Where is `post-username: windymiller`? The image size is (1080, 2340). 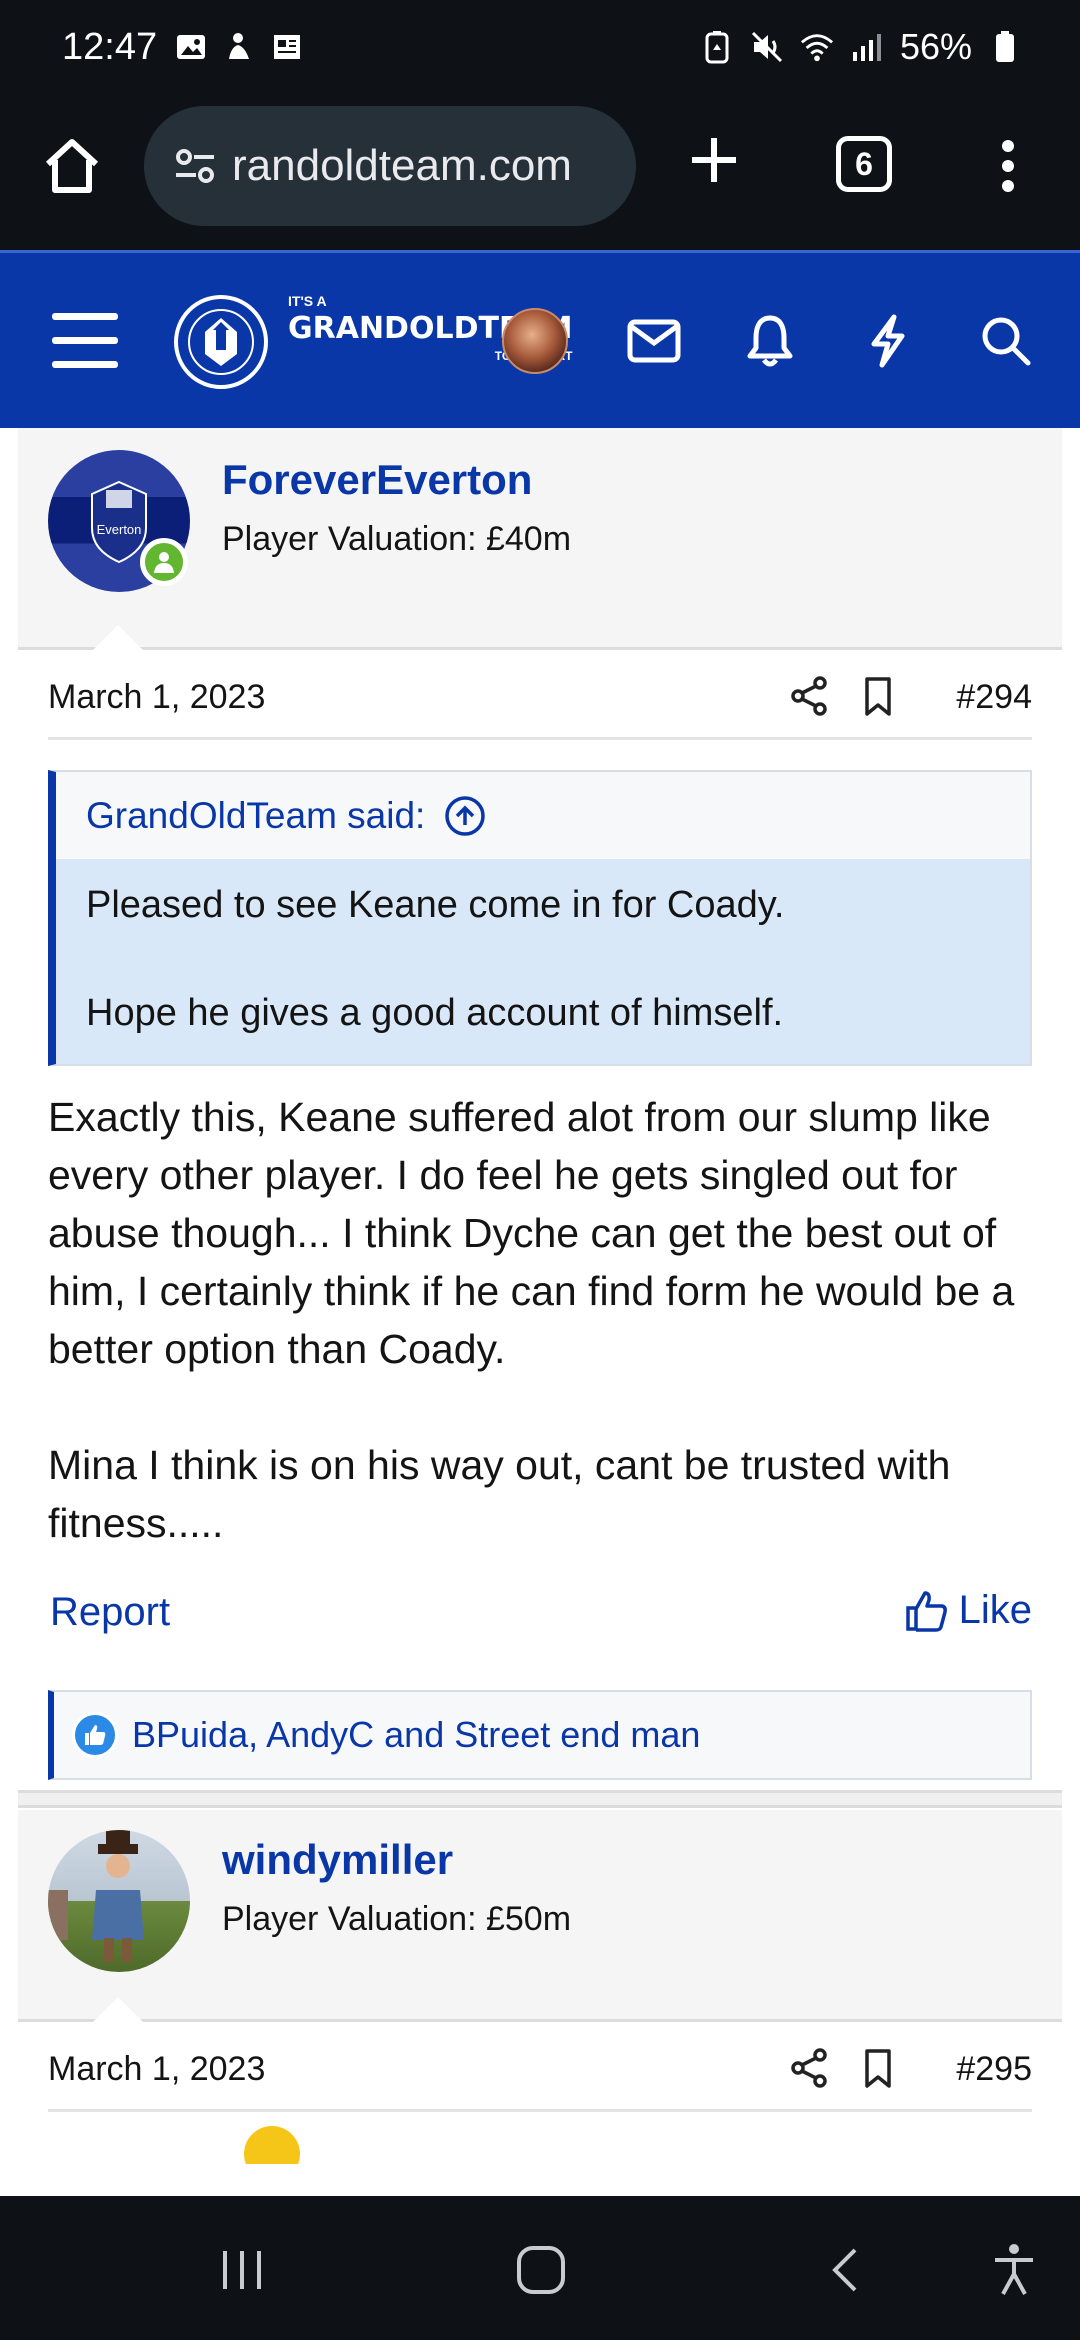
post-username: windymiller is located at coordinates (337, 1860).